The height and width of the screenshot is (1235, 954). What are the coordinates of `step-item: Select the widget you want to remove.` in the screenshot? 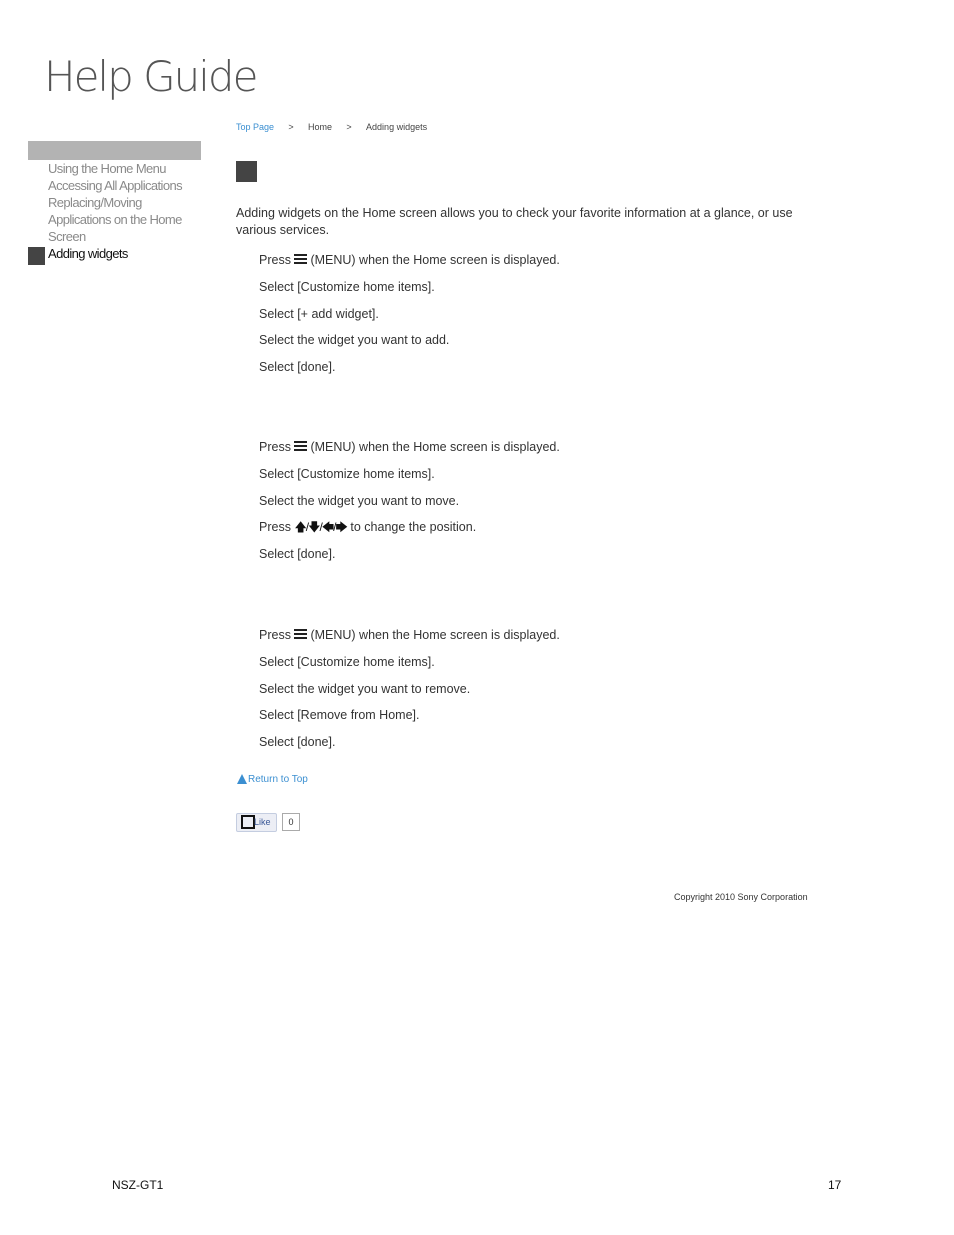 It's located at (365, 688).